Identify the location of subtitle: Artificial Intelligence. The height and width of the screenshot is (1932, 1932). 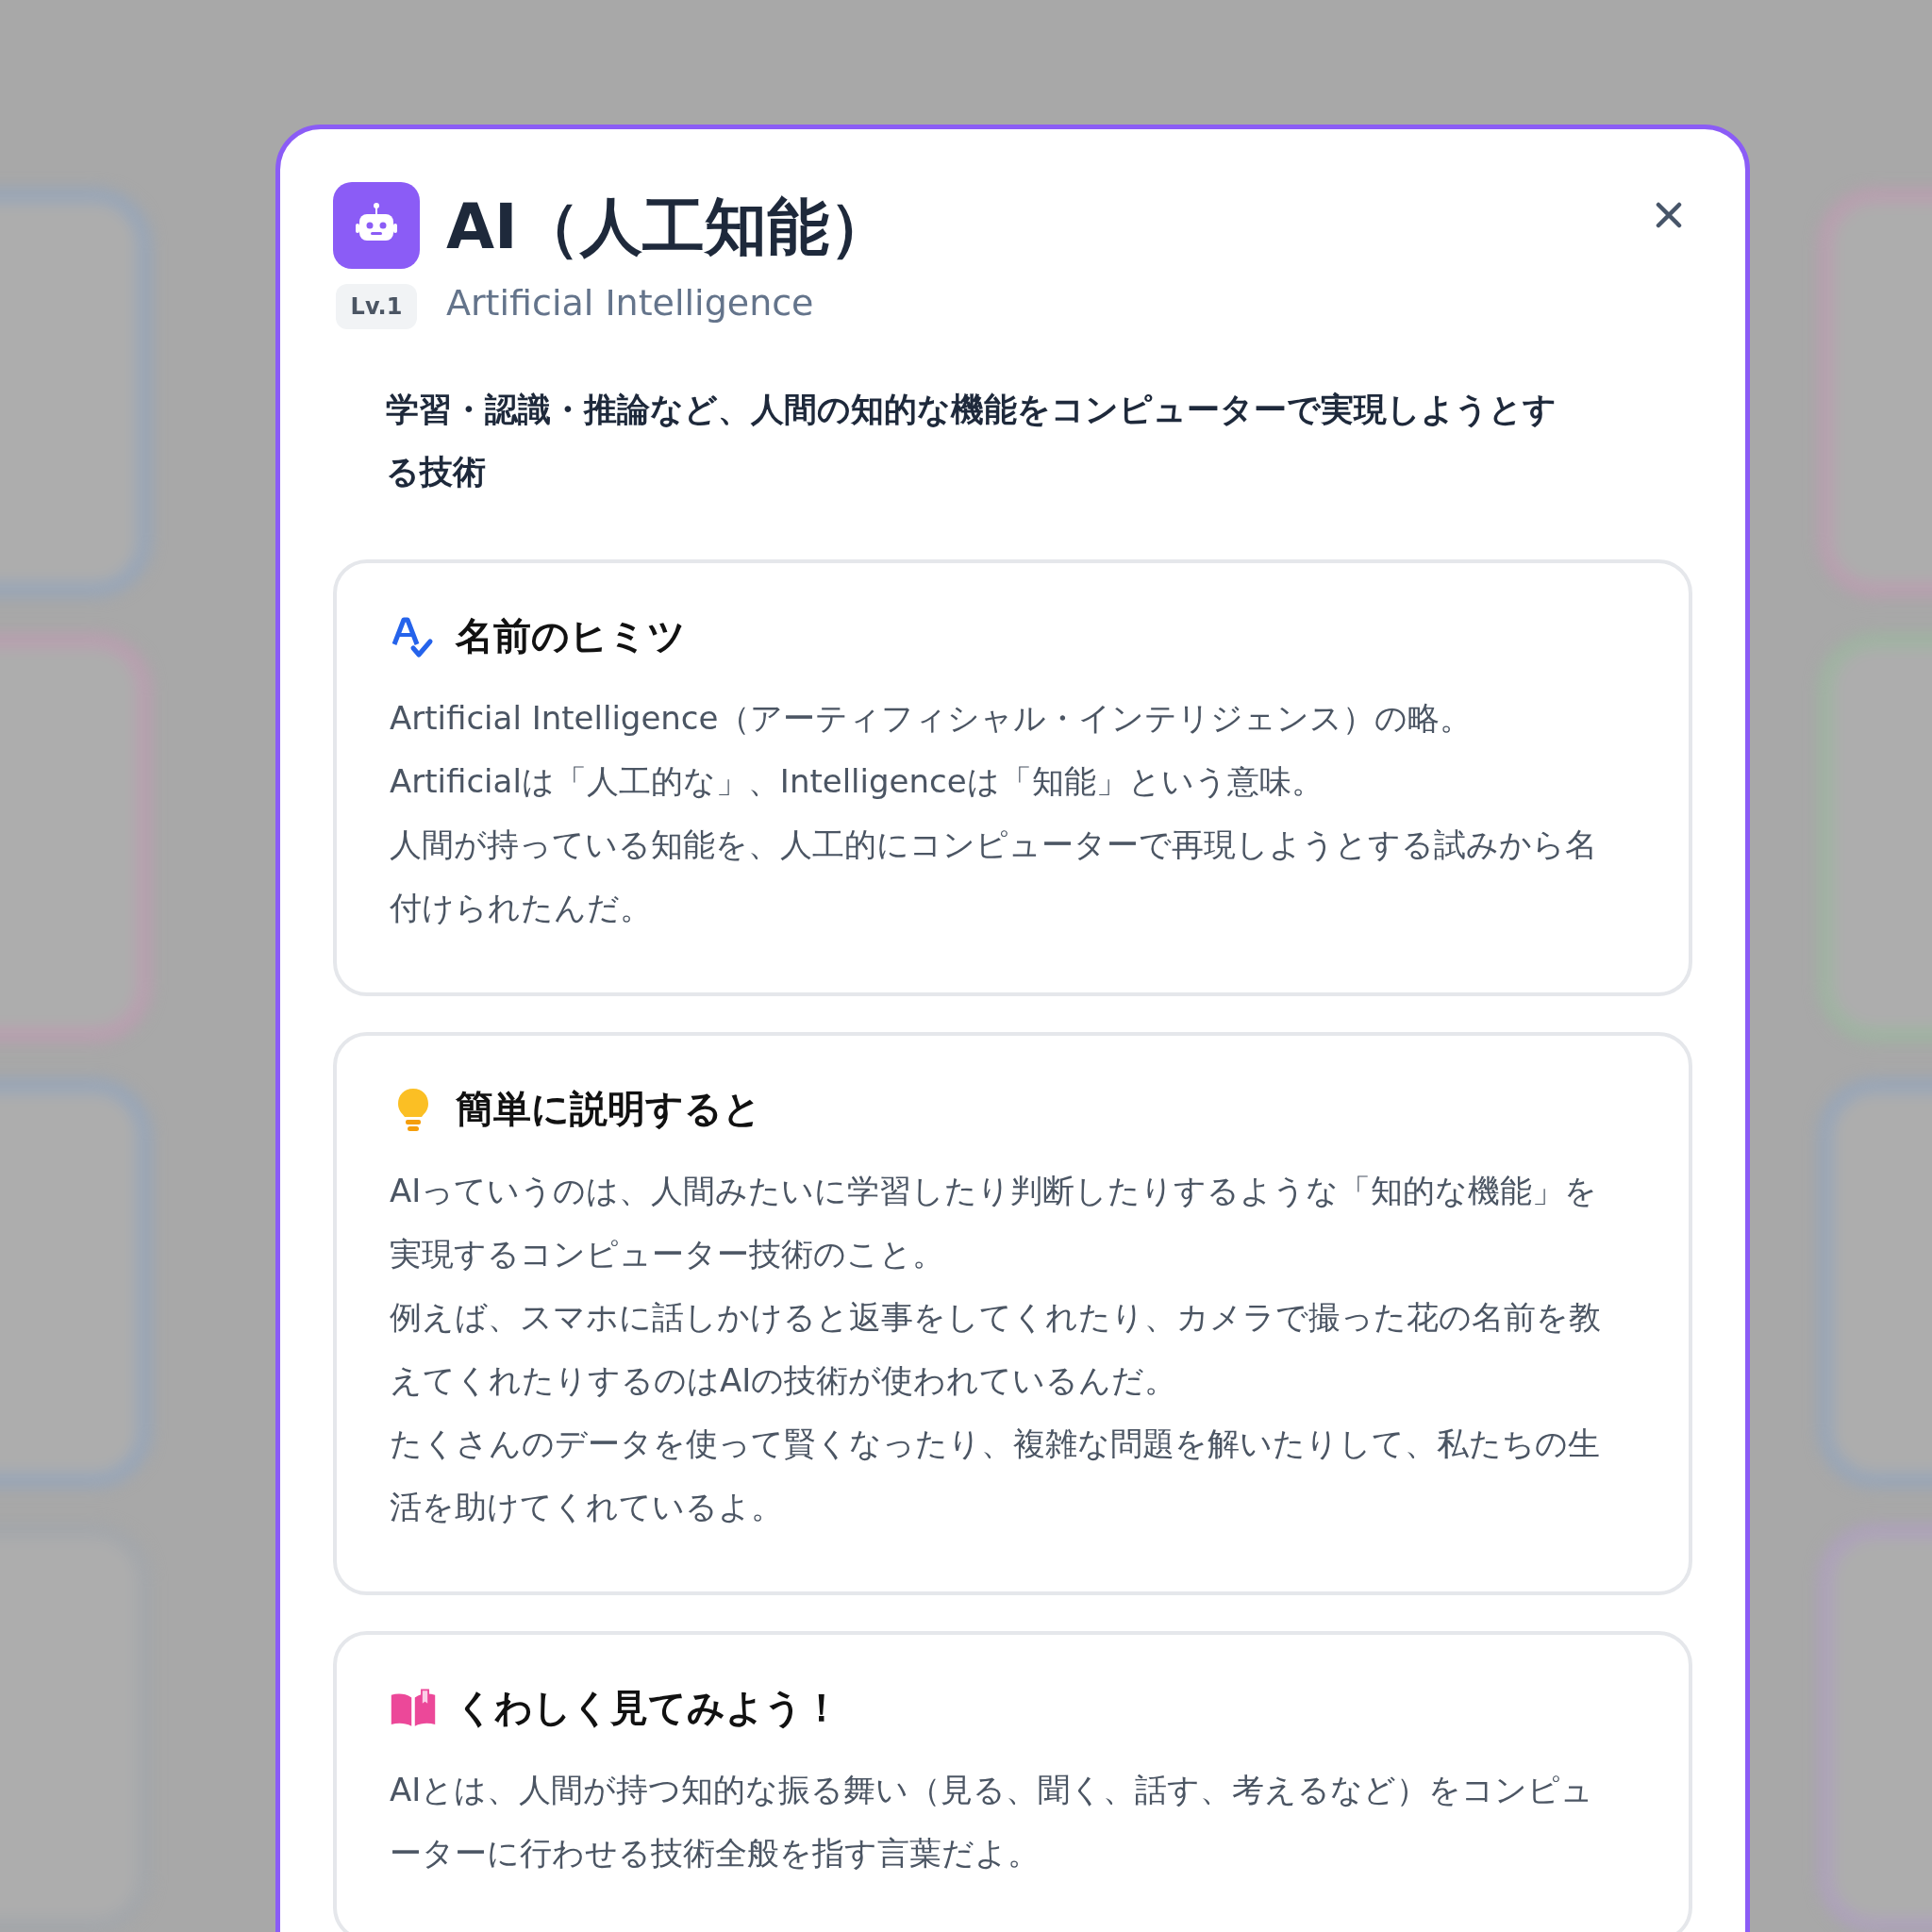
(631, 303).